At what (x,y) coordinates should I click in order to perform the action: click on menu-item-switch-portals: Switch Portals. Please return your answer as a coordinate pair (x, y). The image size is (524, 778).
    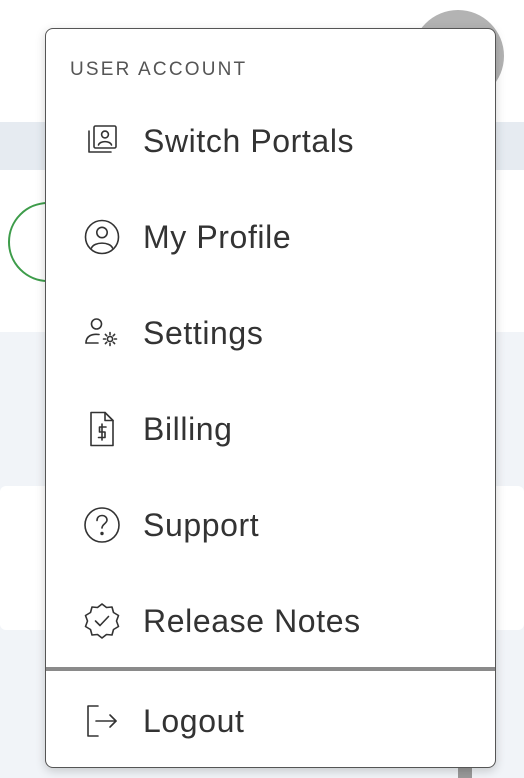
    Looking at the image, I should click on (270, 141).